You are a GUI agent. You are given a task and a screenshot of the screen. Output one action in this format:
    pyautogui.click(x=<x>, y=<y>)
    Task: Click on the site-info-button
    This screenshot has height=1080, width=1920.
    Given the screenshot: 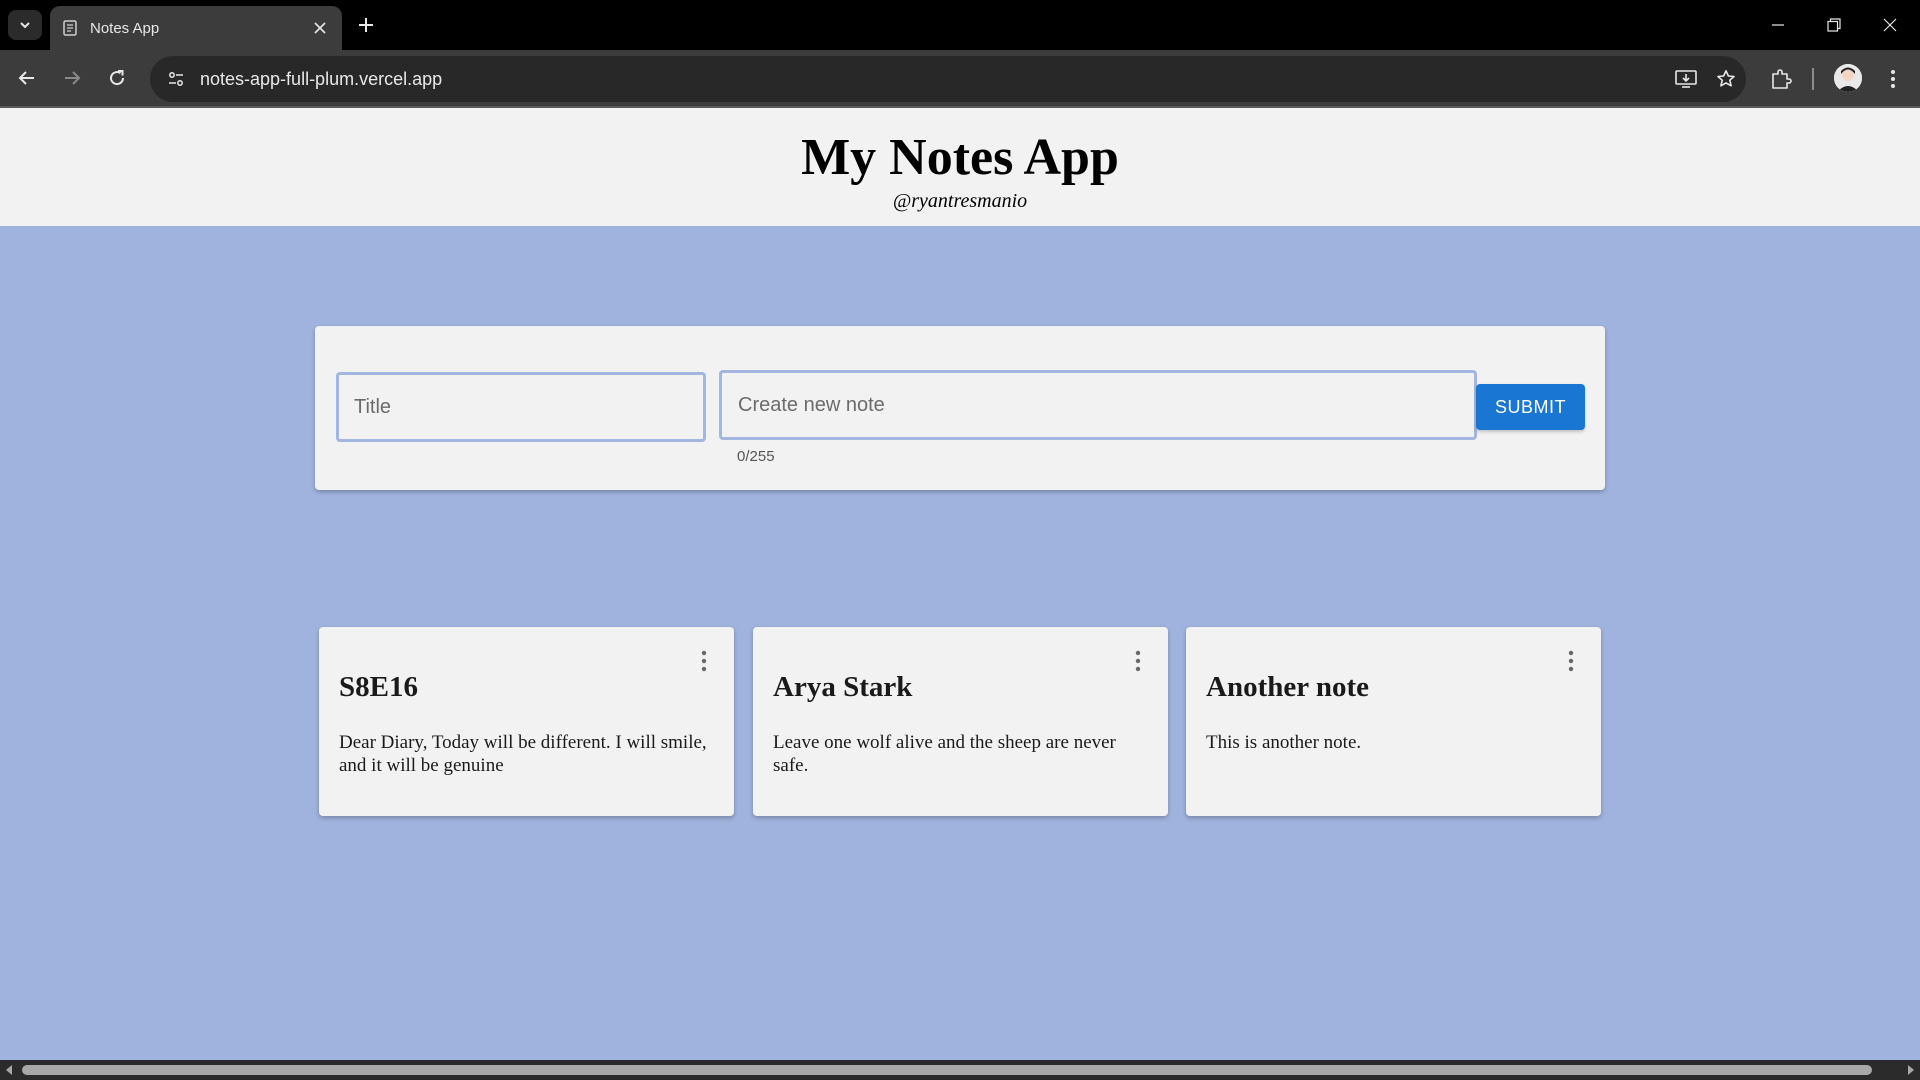 What is the action you would take?
    pyautogui.click(x=176, y=79)
    